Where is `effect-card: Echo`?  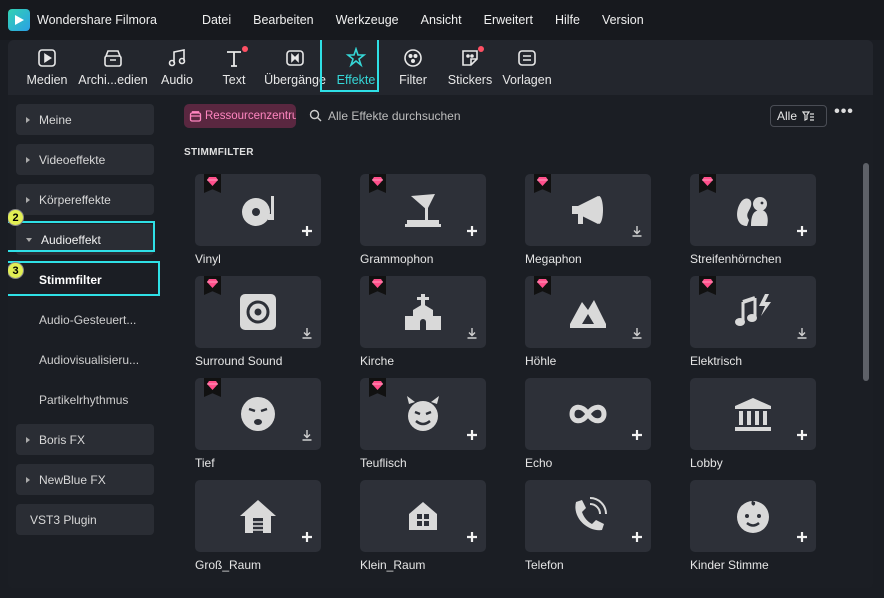
effect-card: Echo is located at coordinates (588, 424).